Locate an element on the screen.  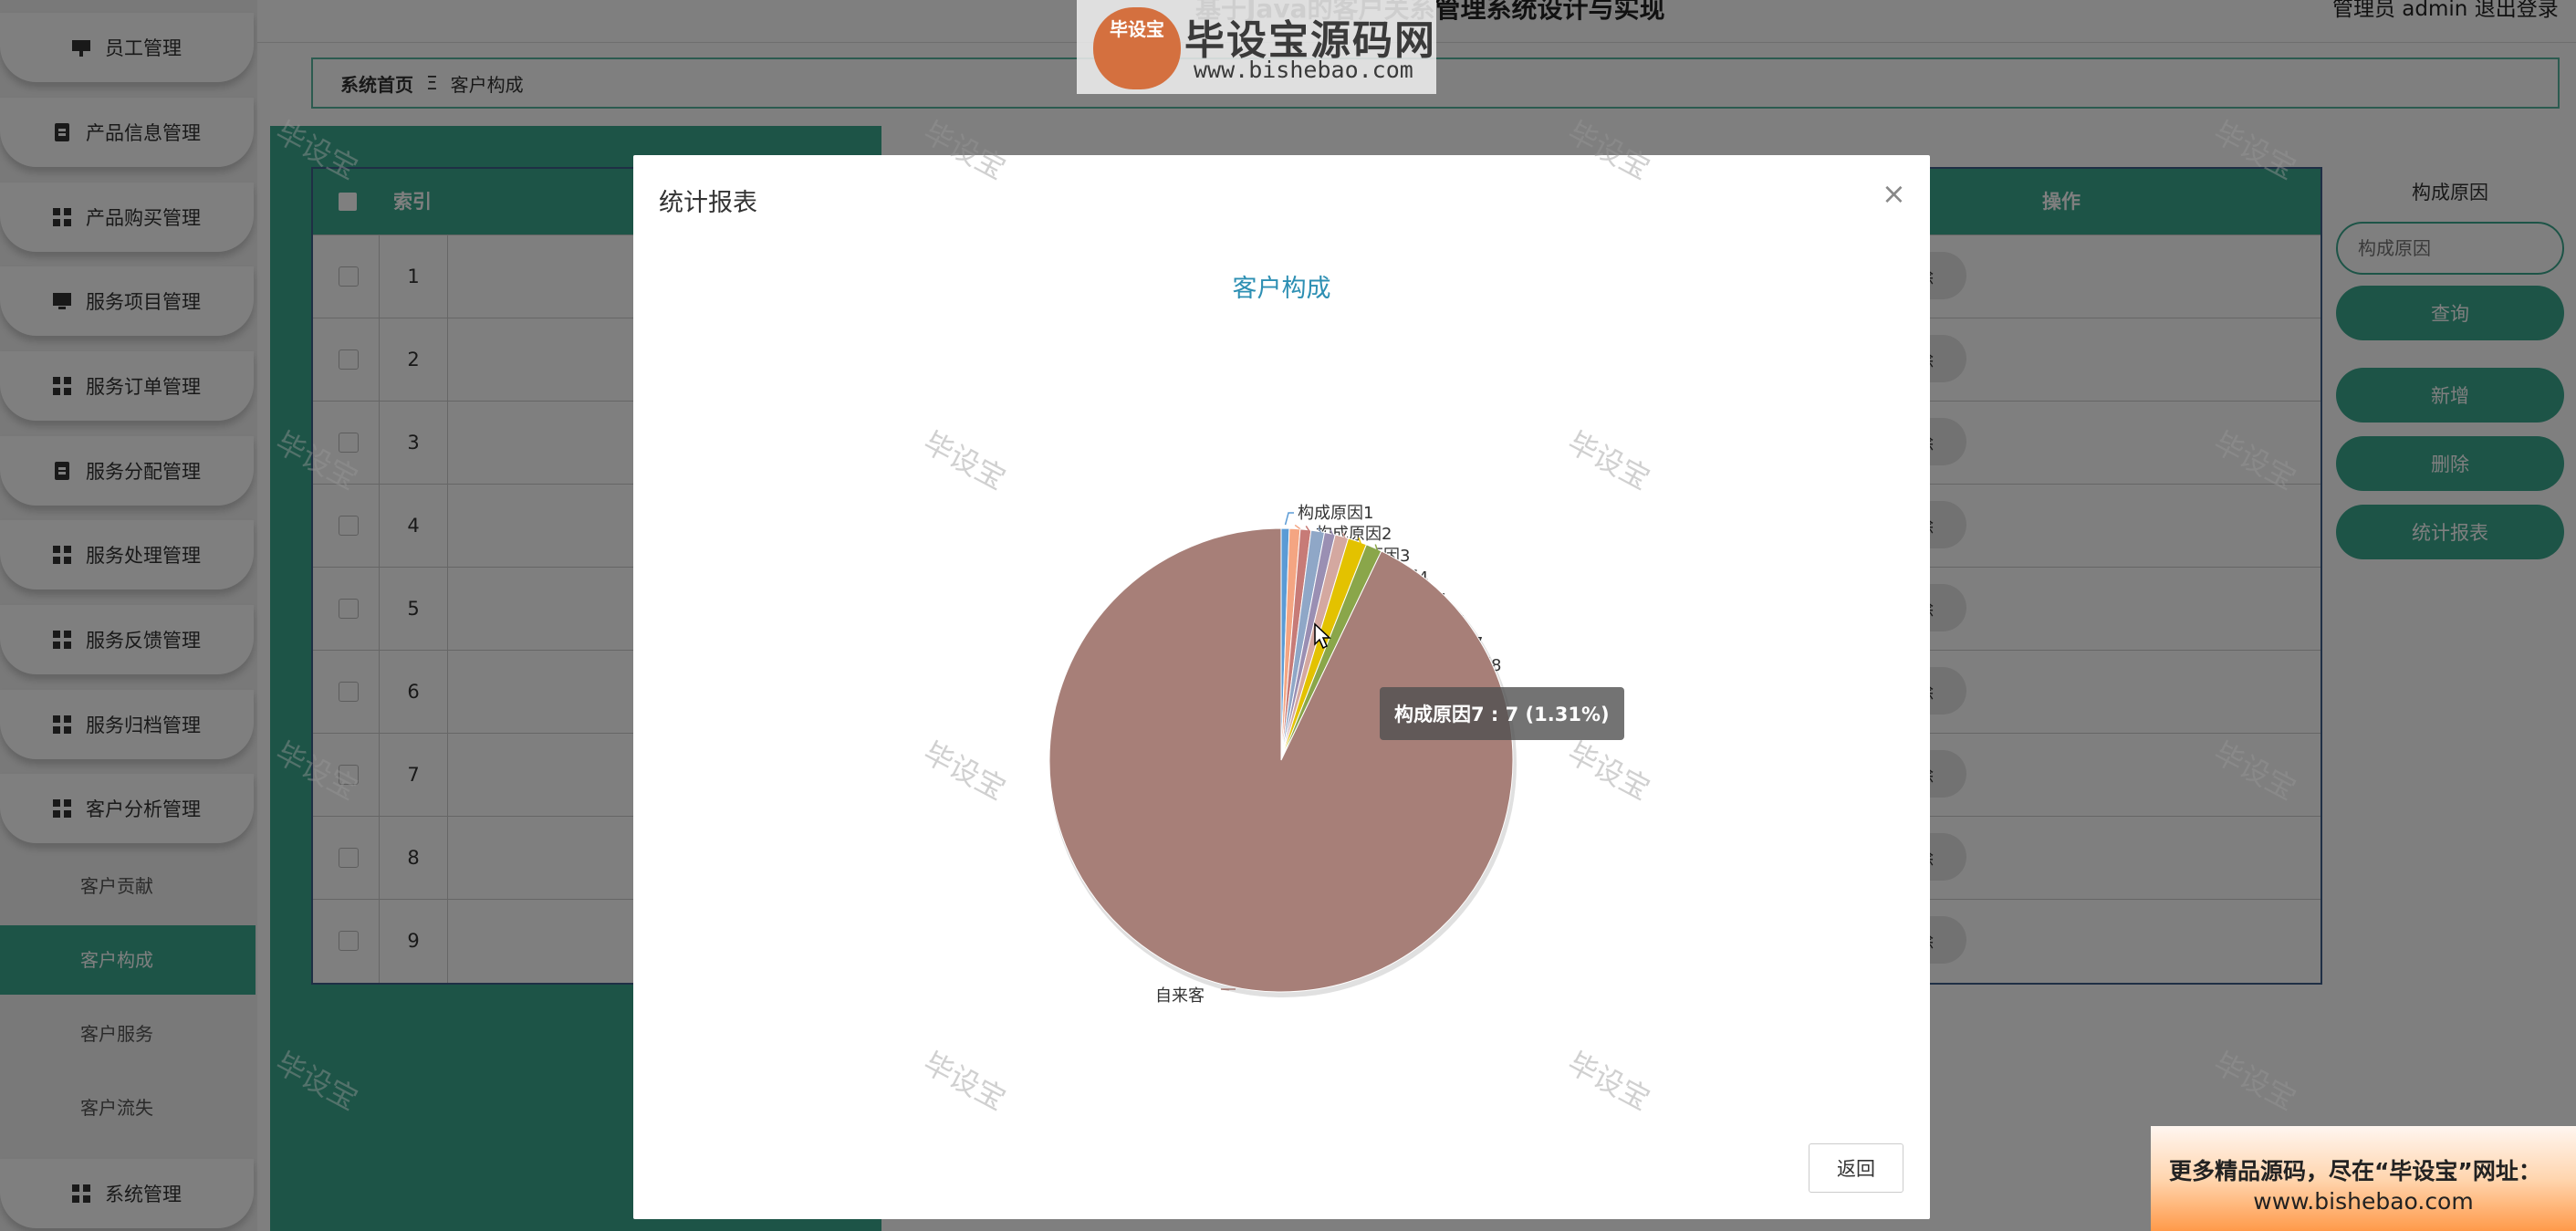
logo-url: www.bishebao.com is located at coordinates (1303, 70).